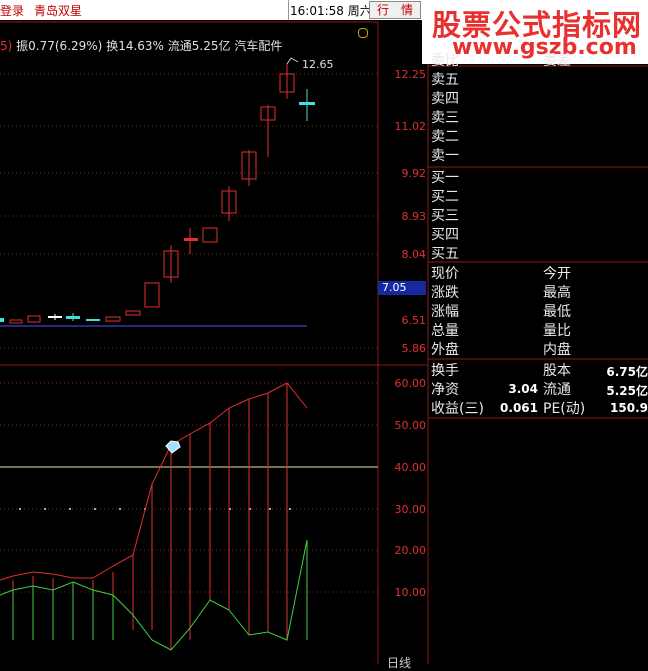 This screenshot has height=671, width=648. I want to click on price-label: 8.04, so click(414, 254).